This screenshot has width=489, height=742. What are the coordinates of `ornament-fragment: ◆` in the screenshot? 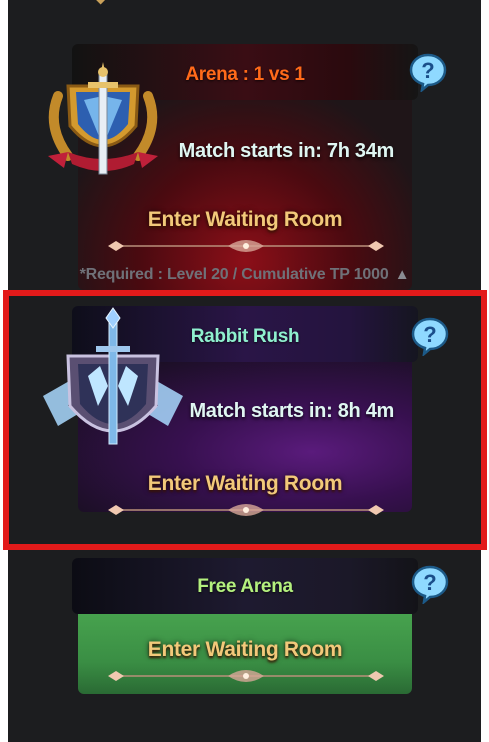 It's located at (103, 2).